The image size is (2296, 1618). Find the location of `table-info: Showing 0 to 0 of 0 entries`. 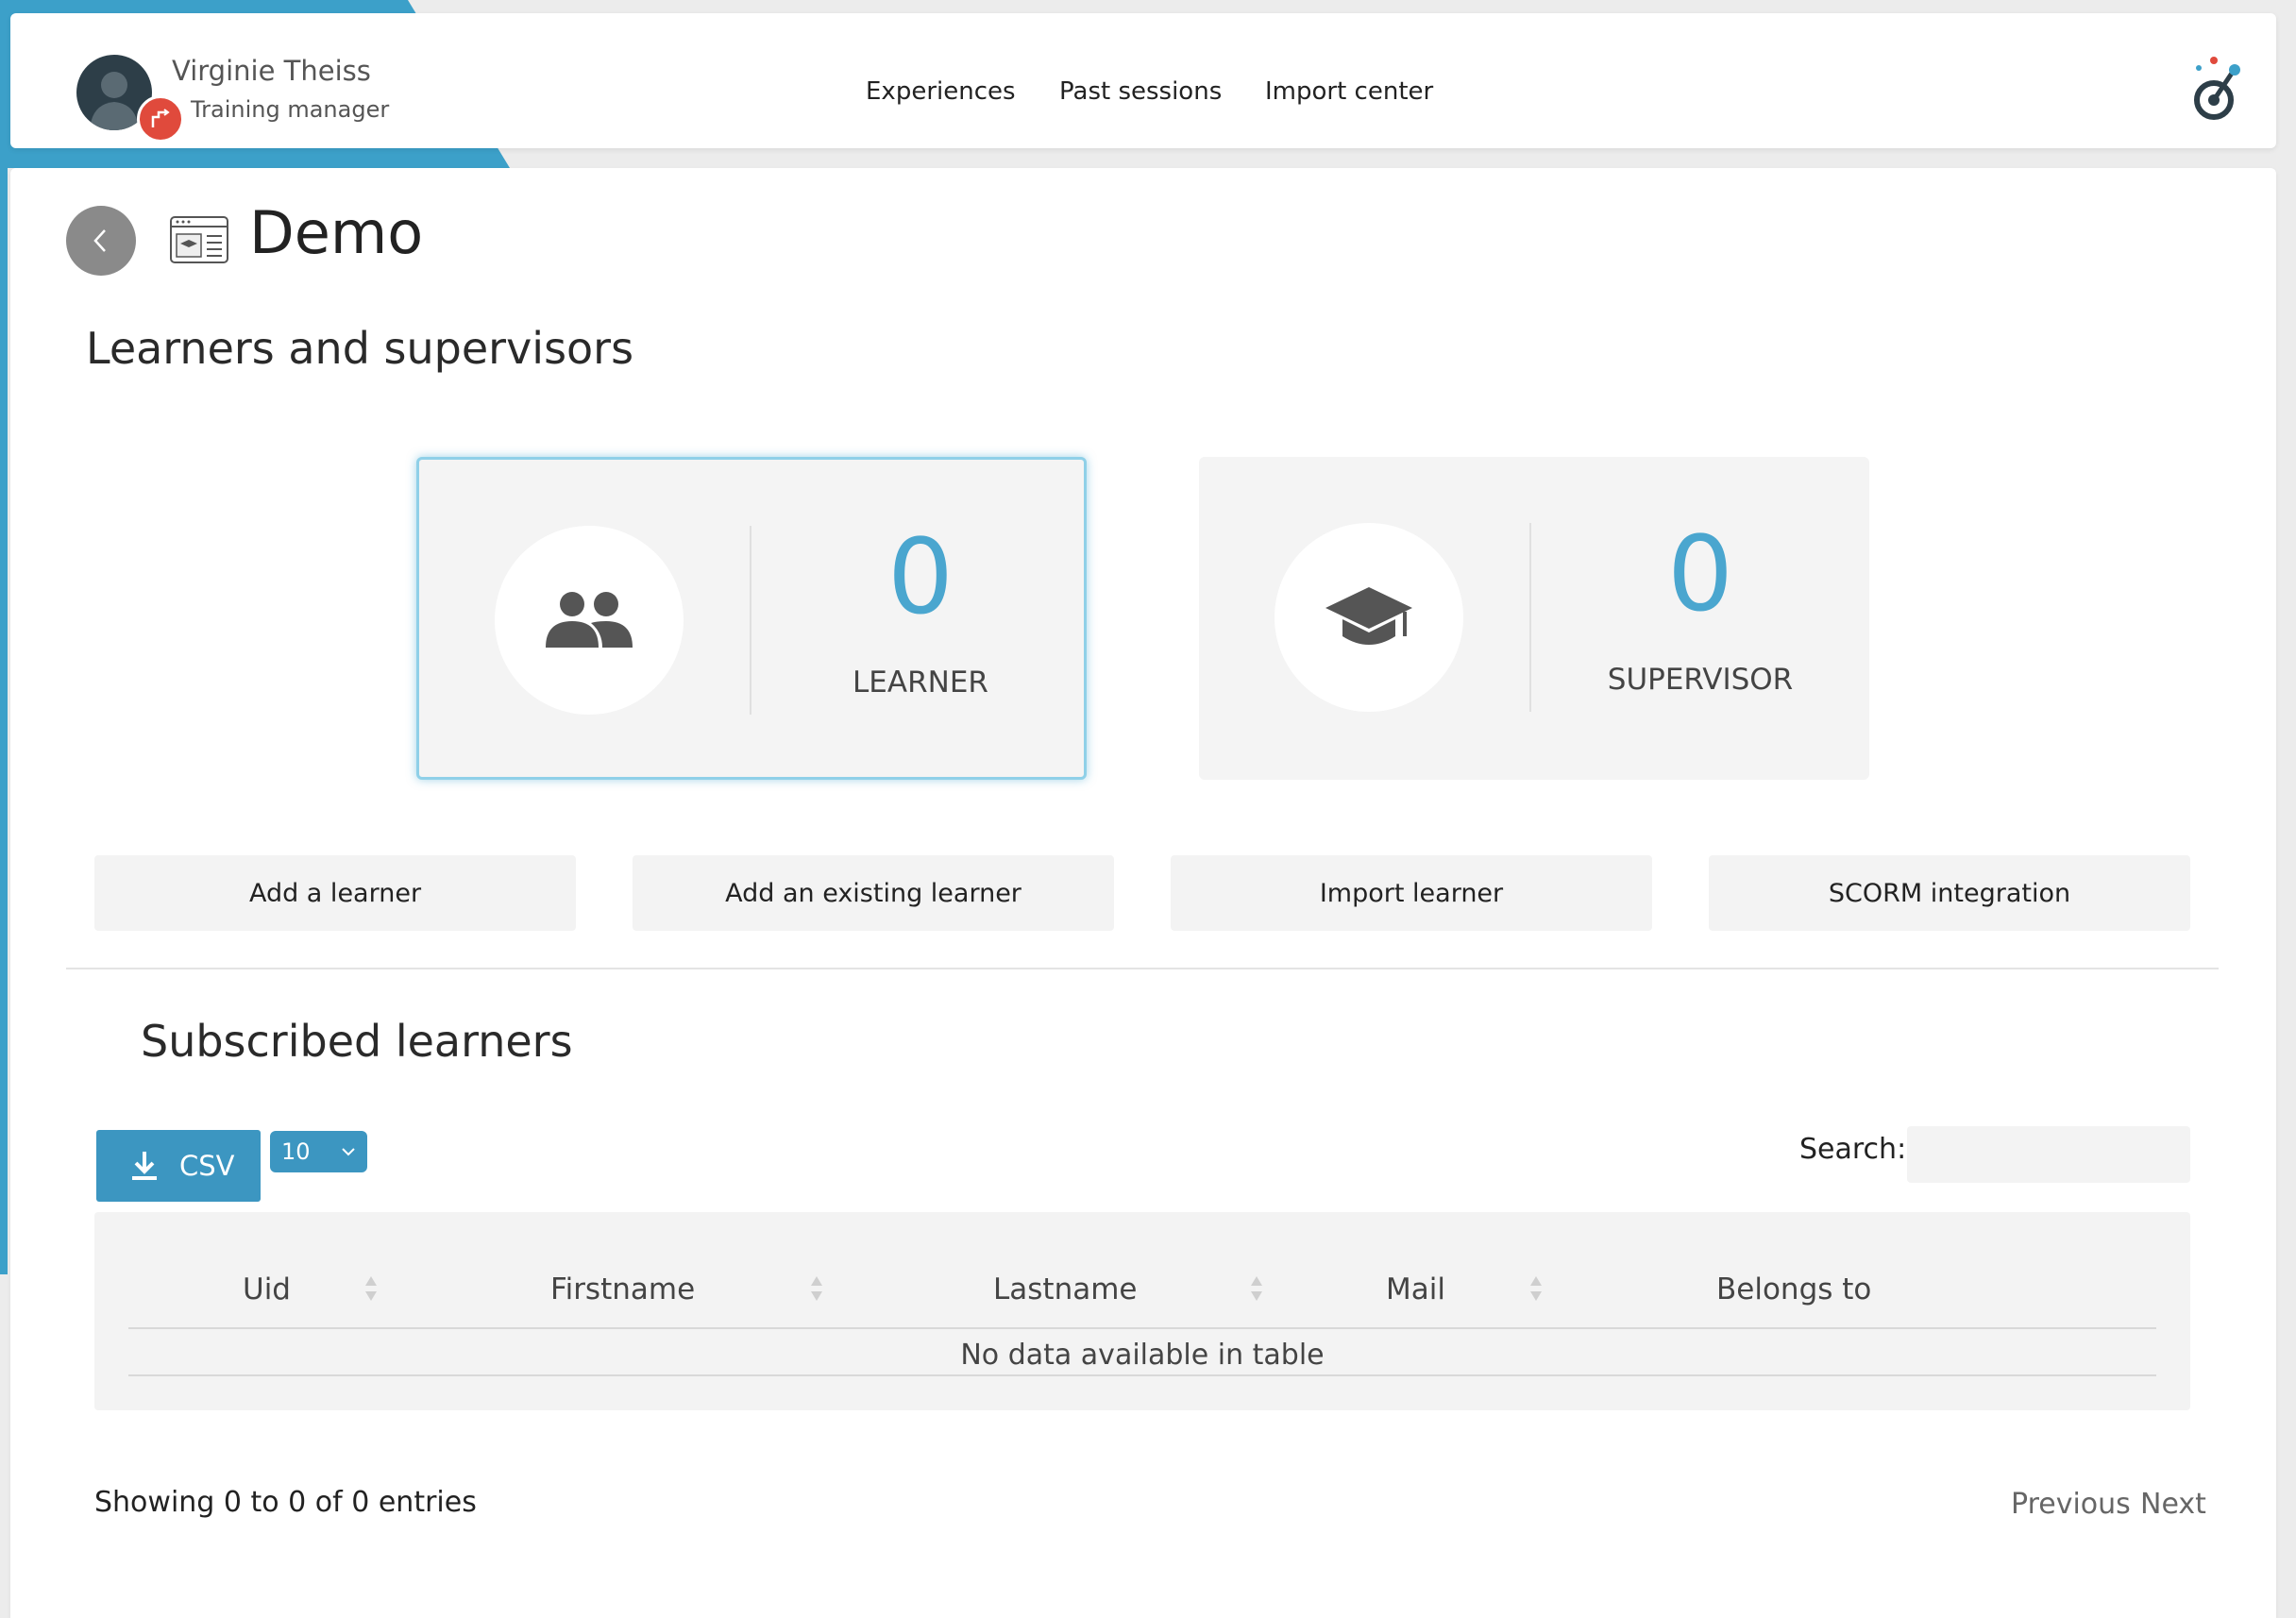

table-info: Showing 0 to 0 of 0 entries is located at coordinates (285, 1503).